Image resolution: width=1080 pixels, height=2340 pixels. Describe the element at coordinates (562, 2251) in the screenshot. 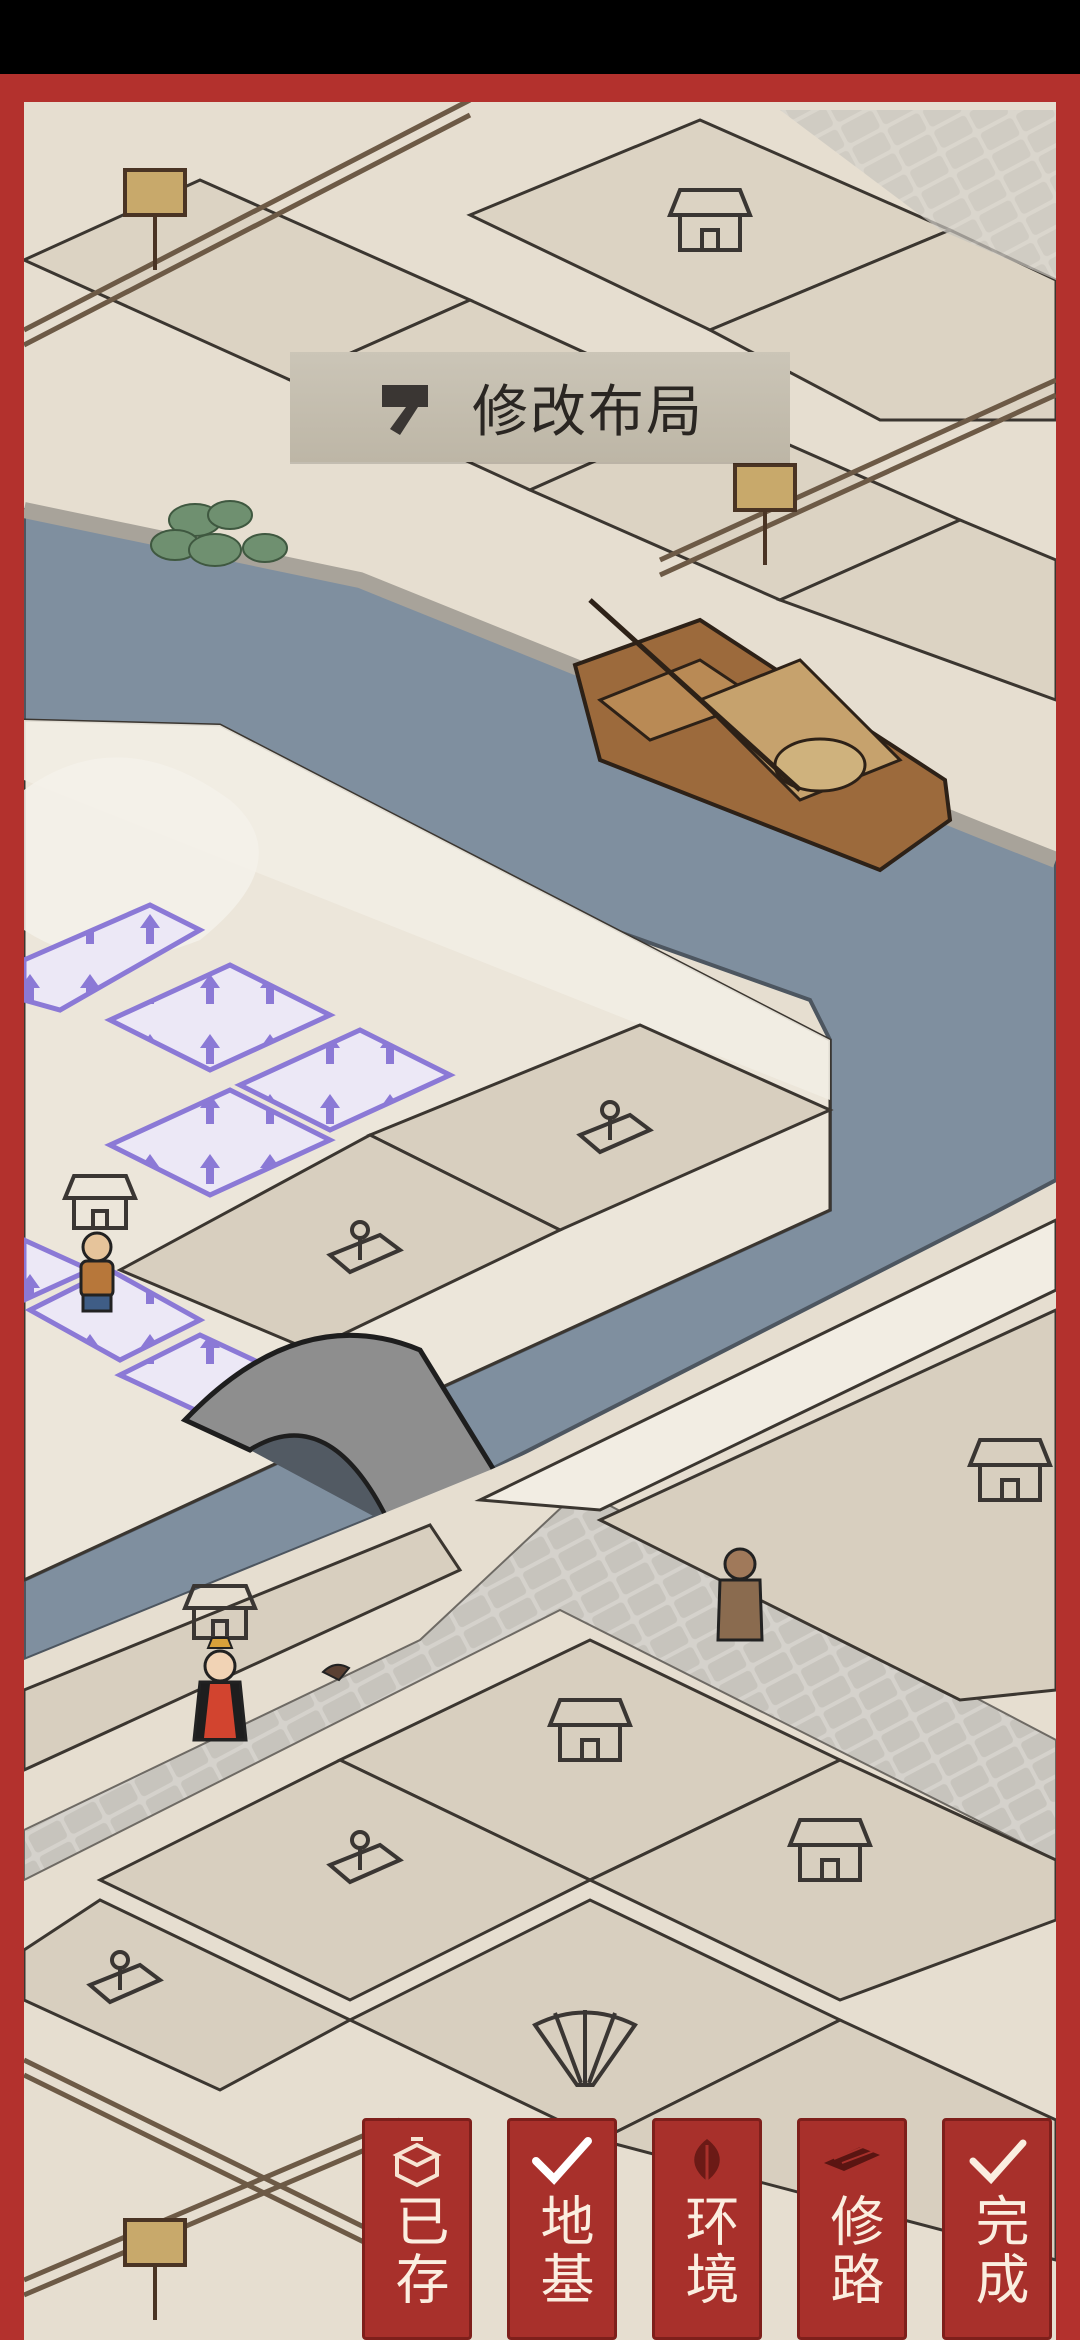

I see `foundation-label: 地基` at that location.